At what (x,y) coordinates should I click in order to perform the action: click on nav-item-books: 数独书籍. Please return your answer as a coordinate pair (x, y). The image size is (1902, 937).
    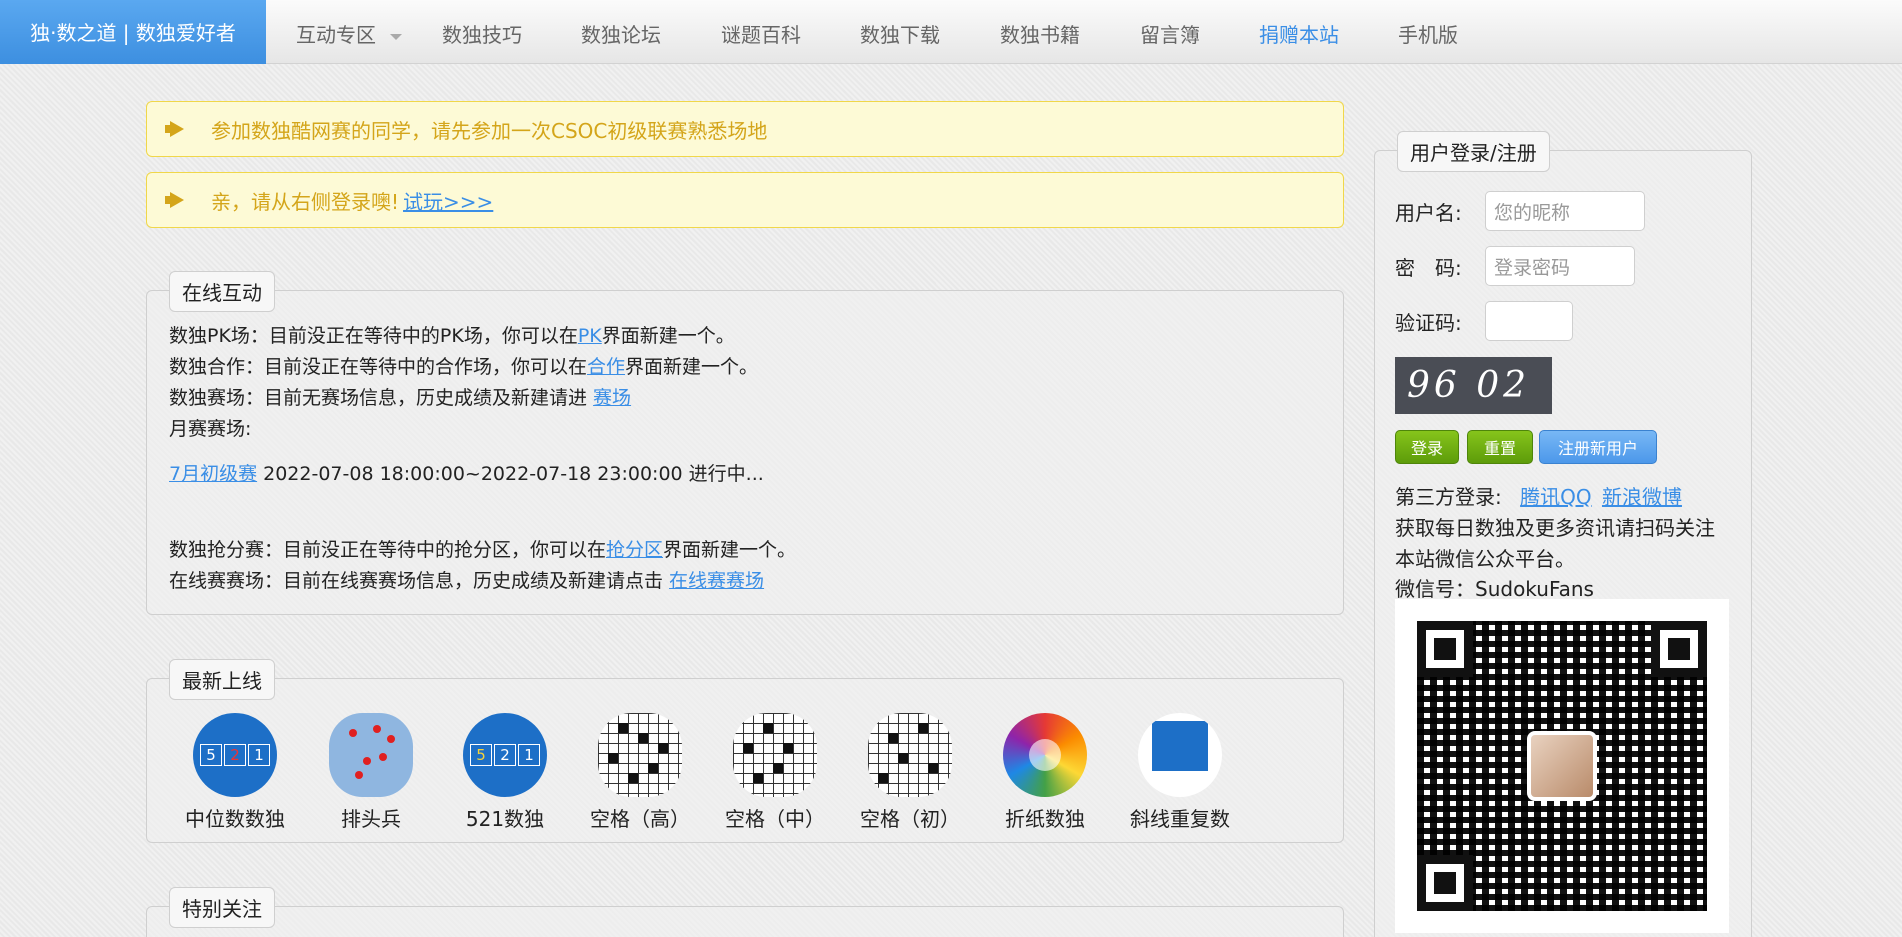
    Looking at the image, I should click on (1040, 33).